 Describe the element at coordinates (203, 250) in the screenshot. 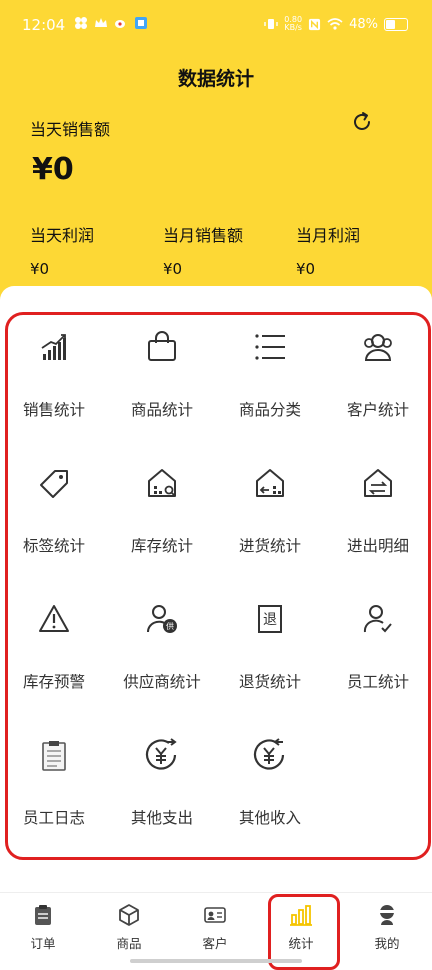

I see `stat-month-sales: 当月销售额 ¥0` at that location.